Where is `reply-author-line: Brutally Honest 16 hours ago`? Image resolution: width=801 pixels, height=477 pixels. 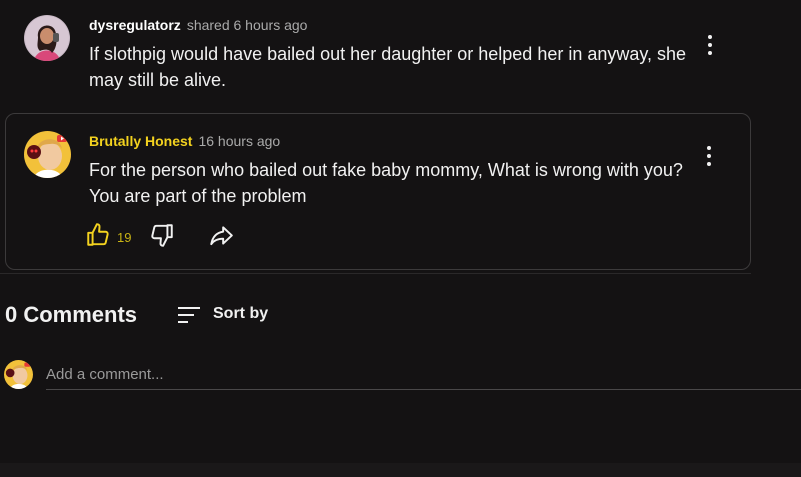
reply-author-line: Brutally Honest 16 hours ago is located at coordinates (184, 141).